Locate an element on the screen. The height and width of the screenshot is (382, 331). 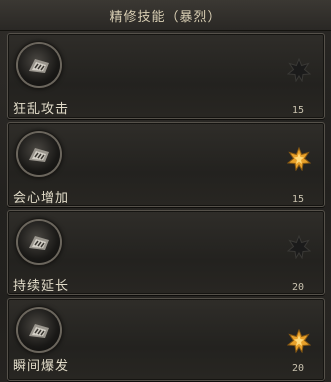
skill-name: 持续延长 is located at coordinates (41, 286).